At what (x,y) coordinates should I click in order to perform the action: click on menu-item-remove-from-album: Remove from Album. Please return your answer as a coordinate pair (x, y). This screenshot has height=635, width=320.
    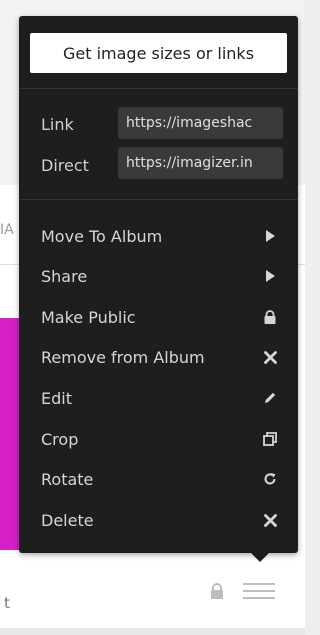
    Looking at the image, I should click on (158, 357).